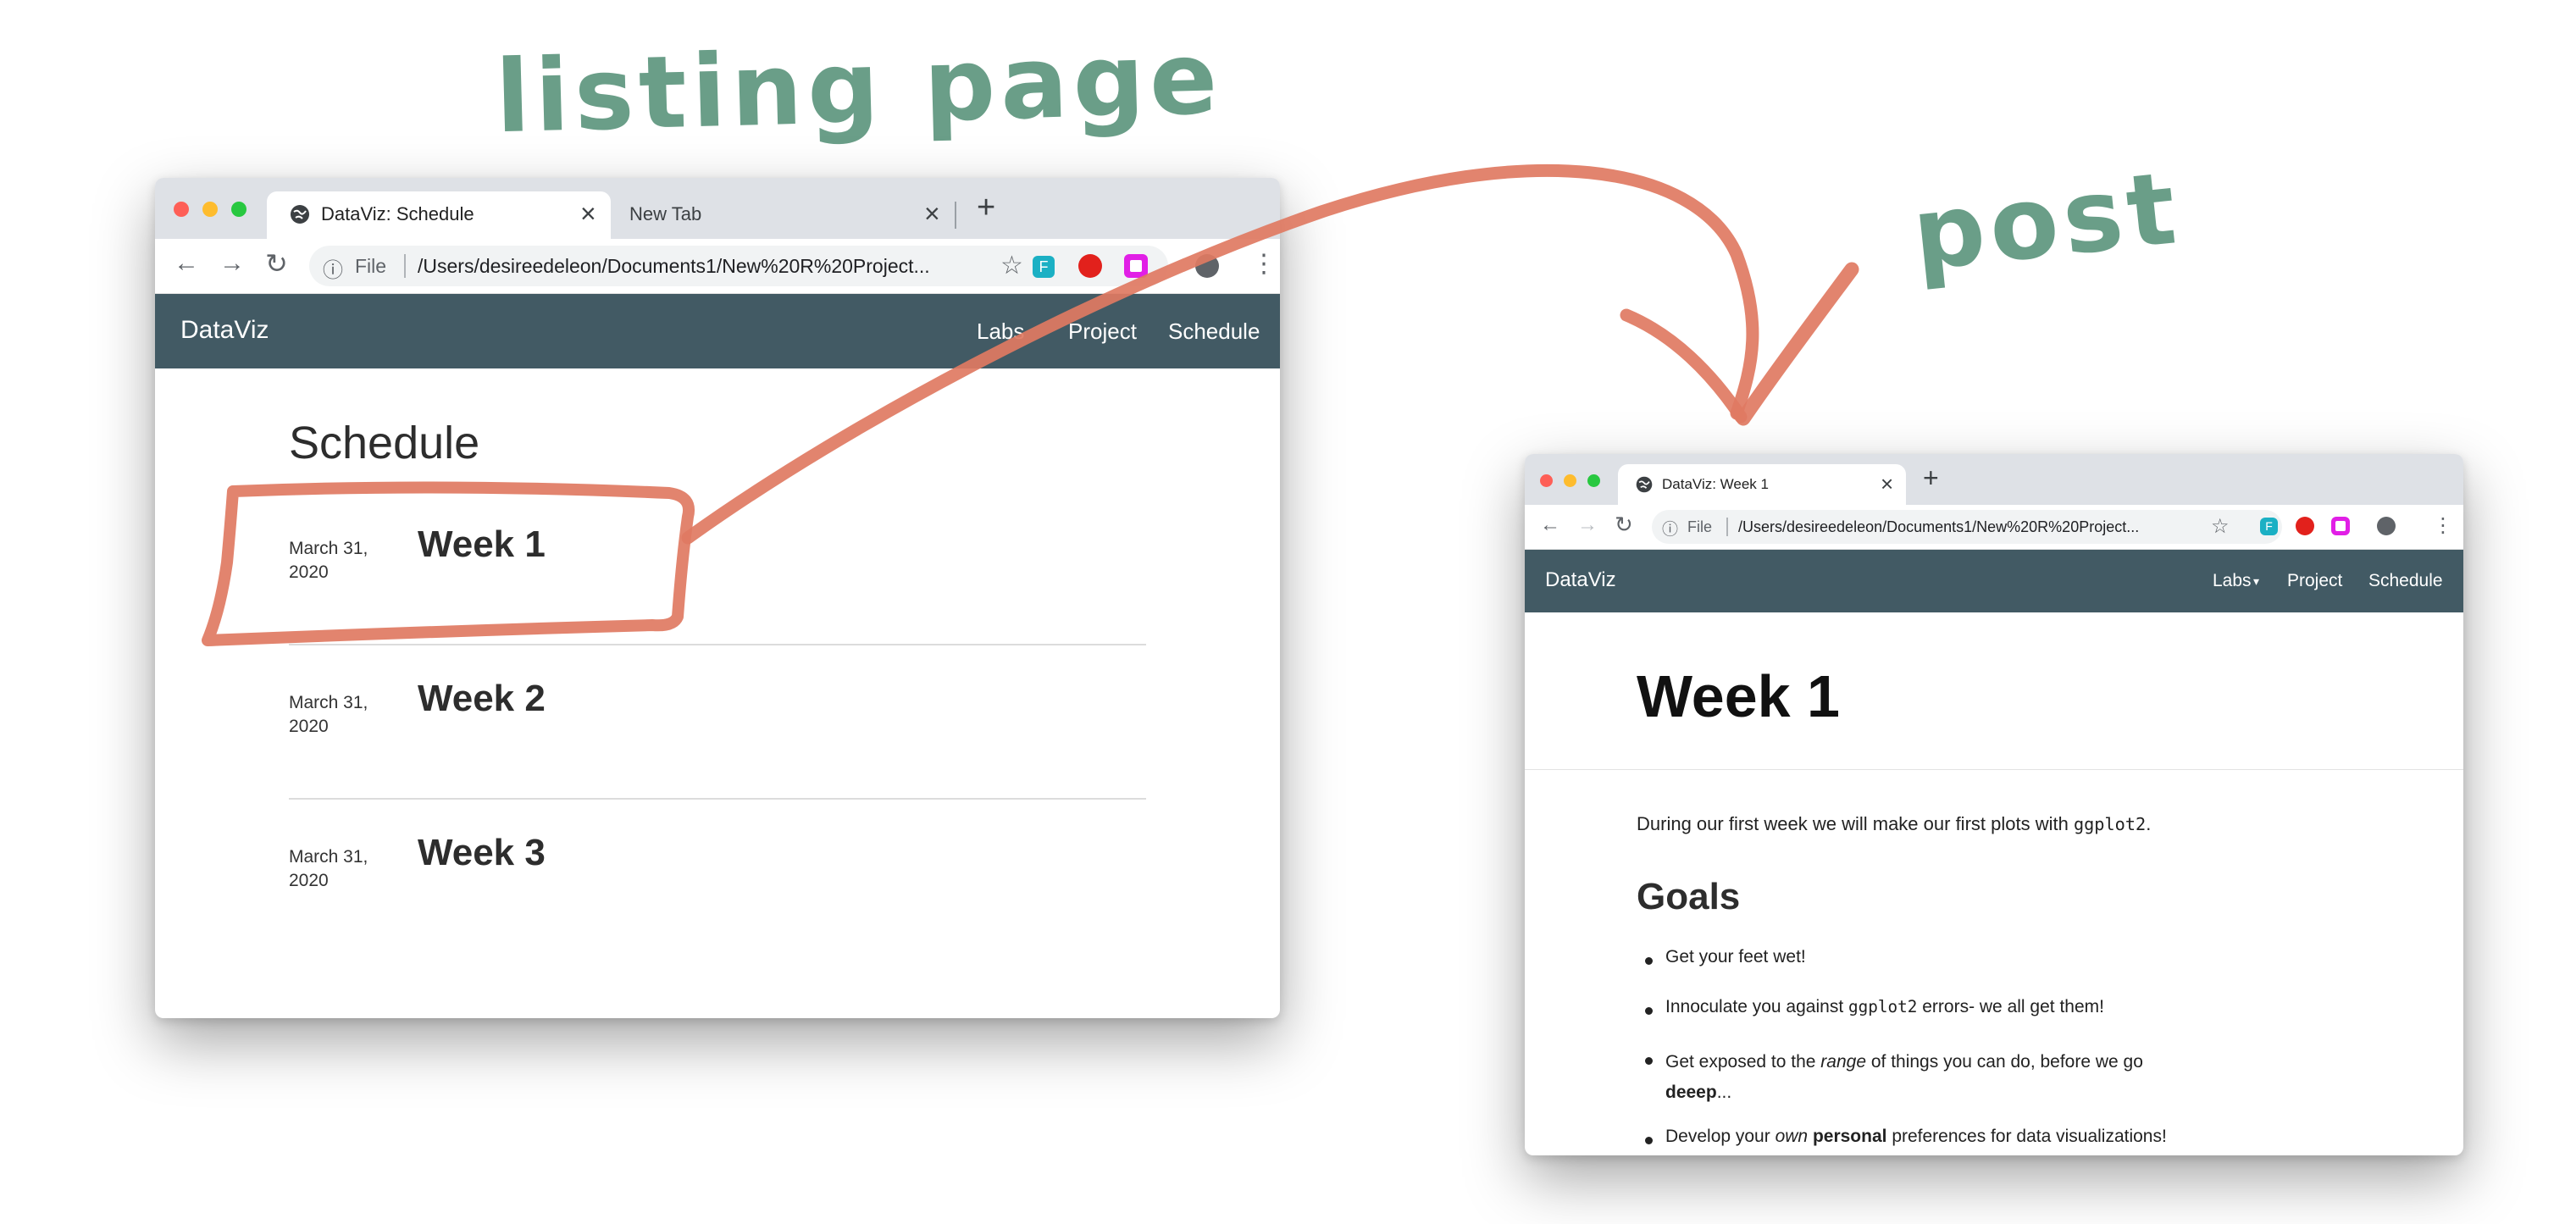 The width and height of the screenshot is (2576, 1224). Describe the element at coordinates (784, 215) in the screenshot. I see `tab-new-tab: New Tab ×` at that location.